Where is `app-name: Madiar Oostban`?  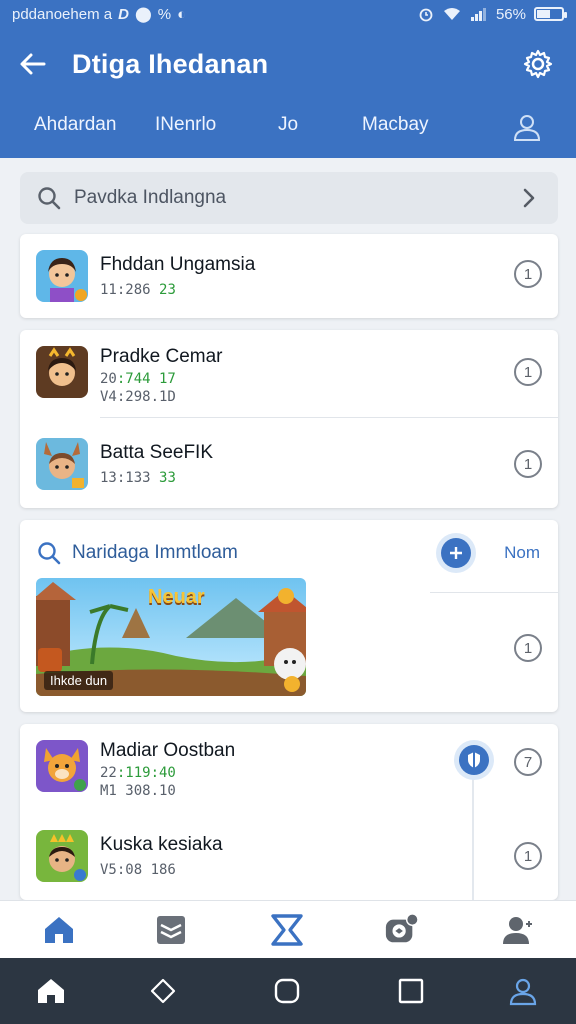
app-name: Madiar Oostban is located at coordinates (168, 750).